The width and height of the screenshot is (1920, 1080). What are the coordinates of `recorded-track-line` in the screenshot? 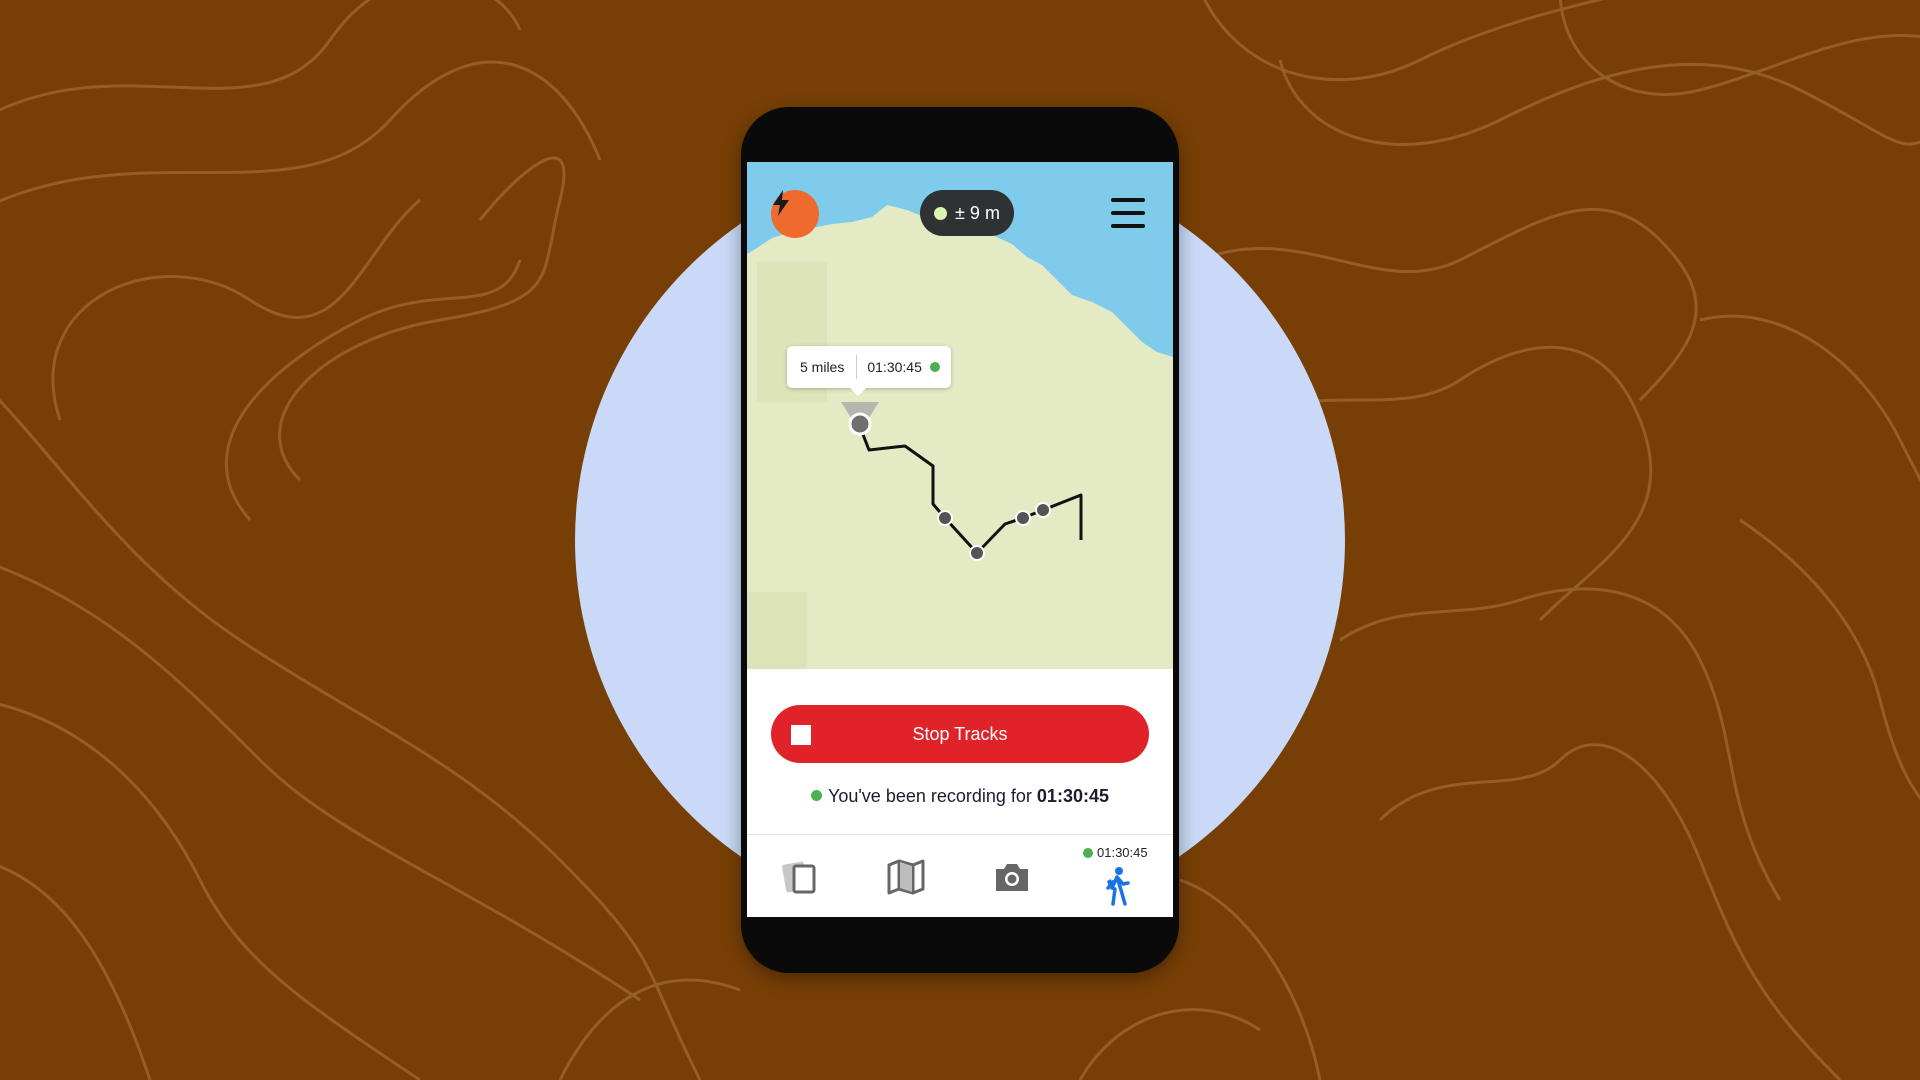 It's located at (970, 489).